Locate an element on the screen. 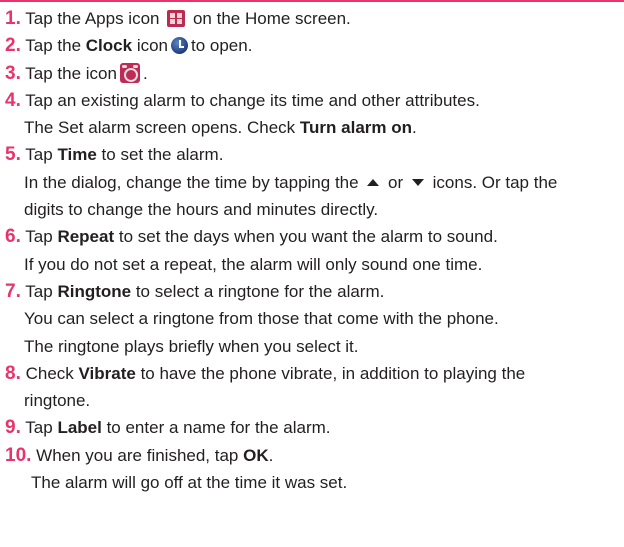 The height and width of the screenshot is (547, 624). step-text: on the Home screen. is located at coordinates (271, 18).